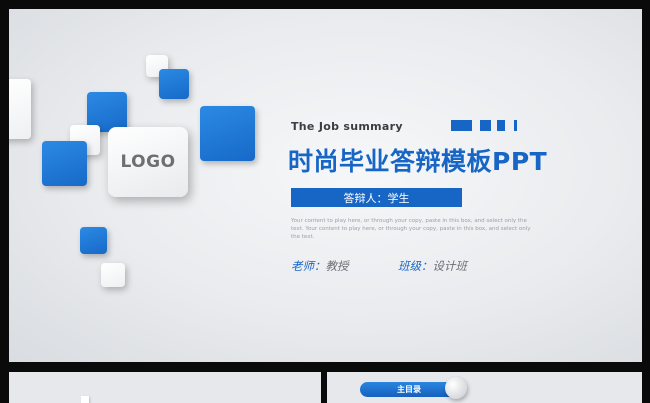  Describe the element at coordinates (113, 275) in the screenshot. I see `white-square-bottom` at that location.